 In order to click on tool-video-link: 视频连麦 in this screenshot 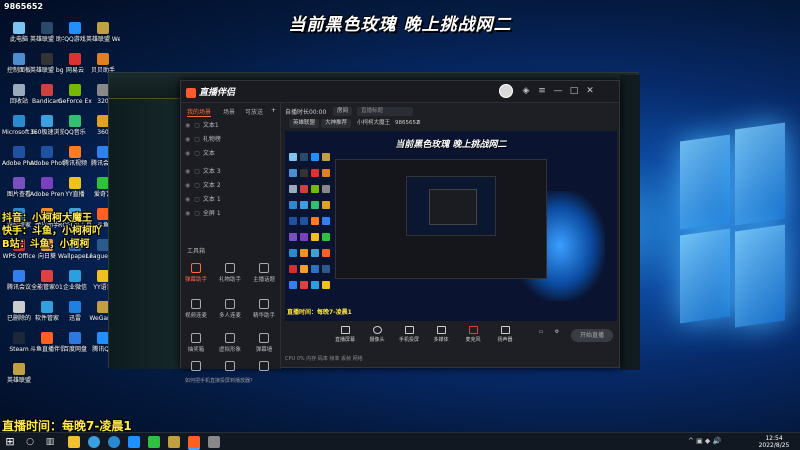, I will do `click(196, 309)`.